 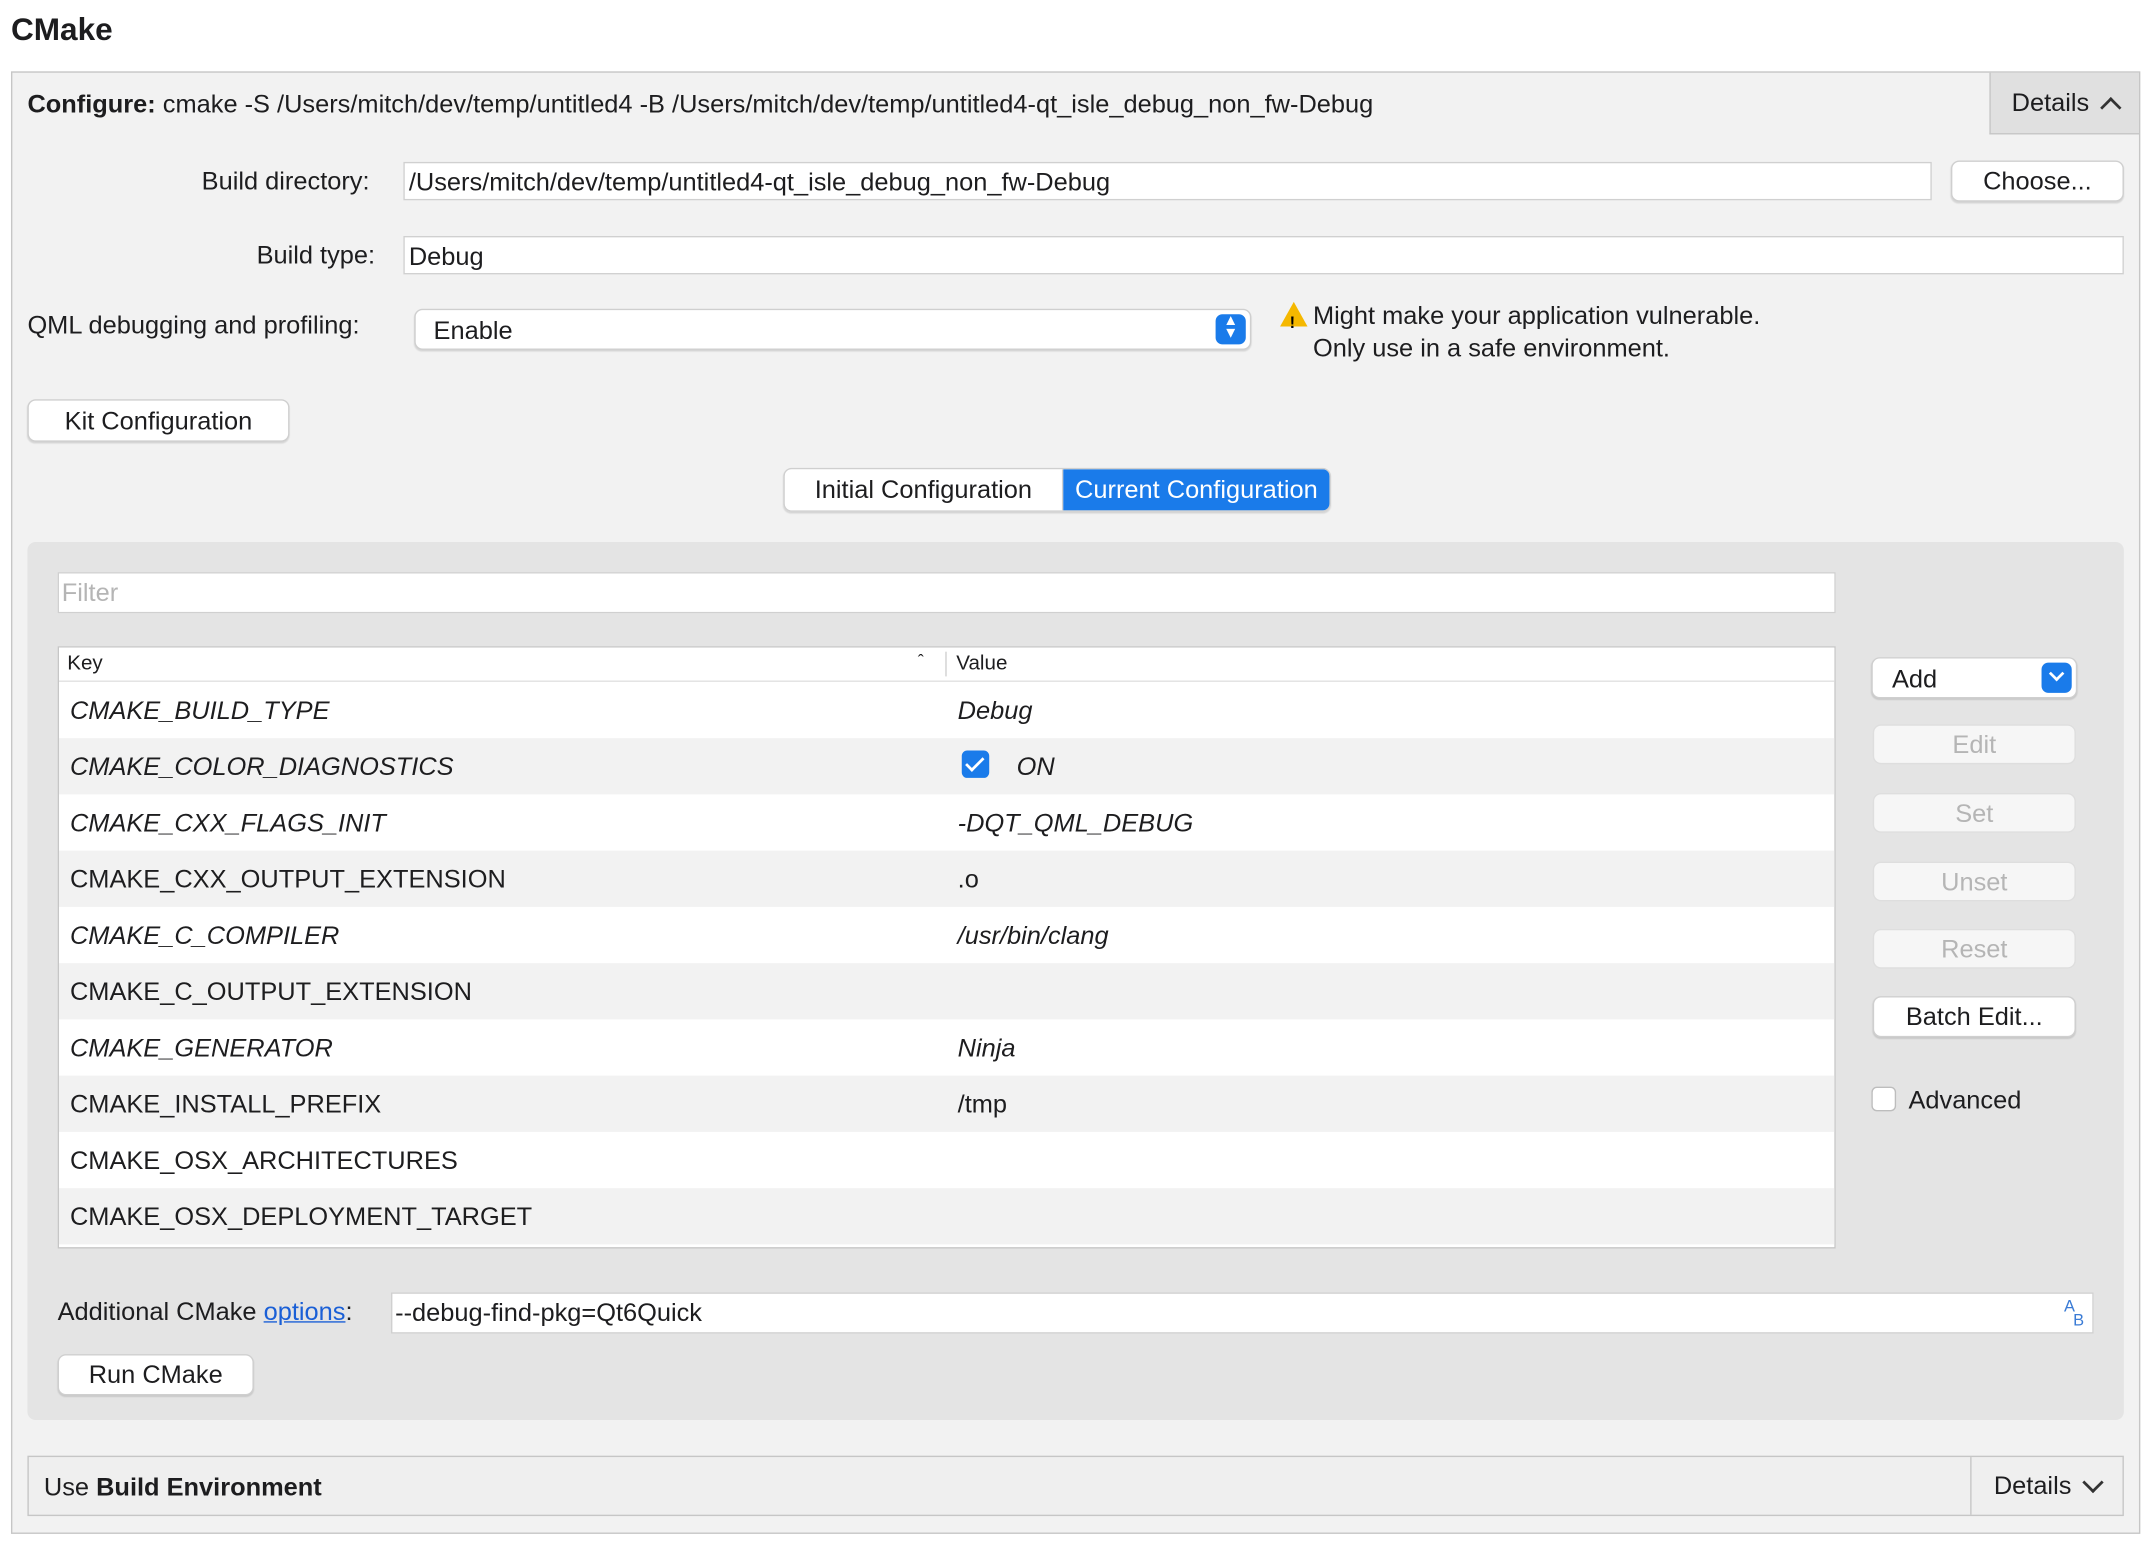 What do you see at coordinates (70, 1486) in the screenshot?
I see `build-environment-prefix: Use` at bounding box center [70, 1486].